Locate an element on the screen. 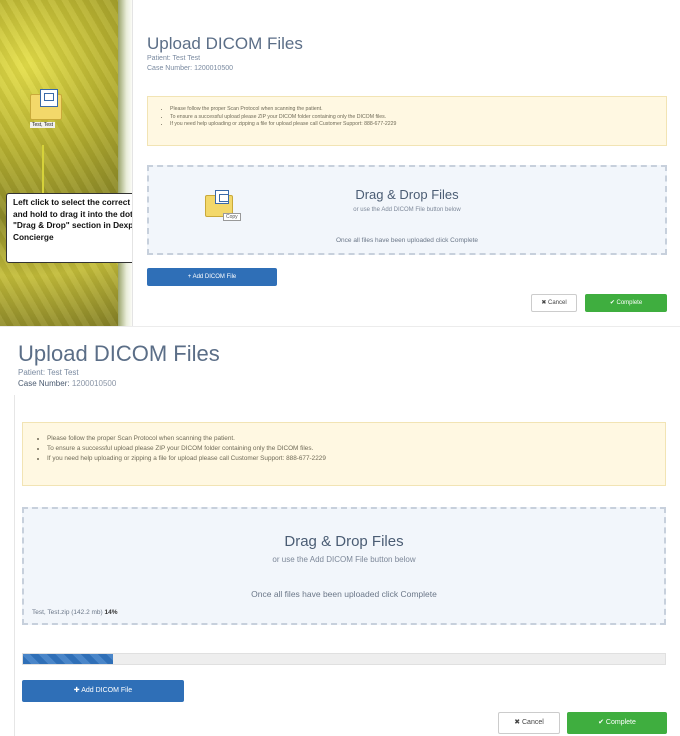 This screenshot has height=736, width=680. callout-pointer is located at coordinates (43, 169).